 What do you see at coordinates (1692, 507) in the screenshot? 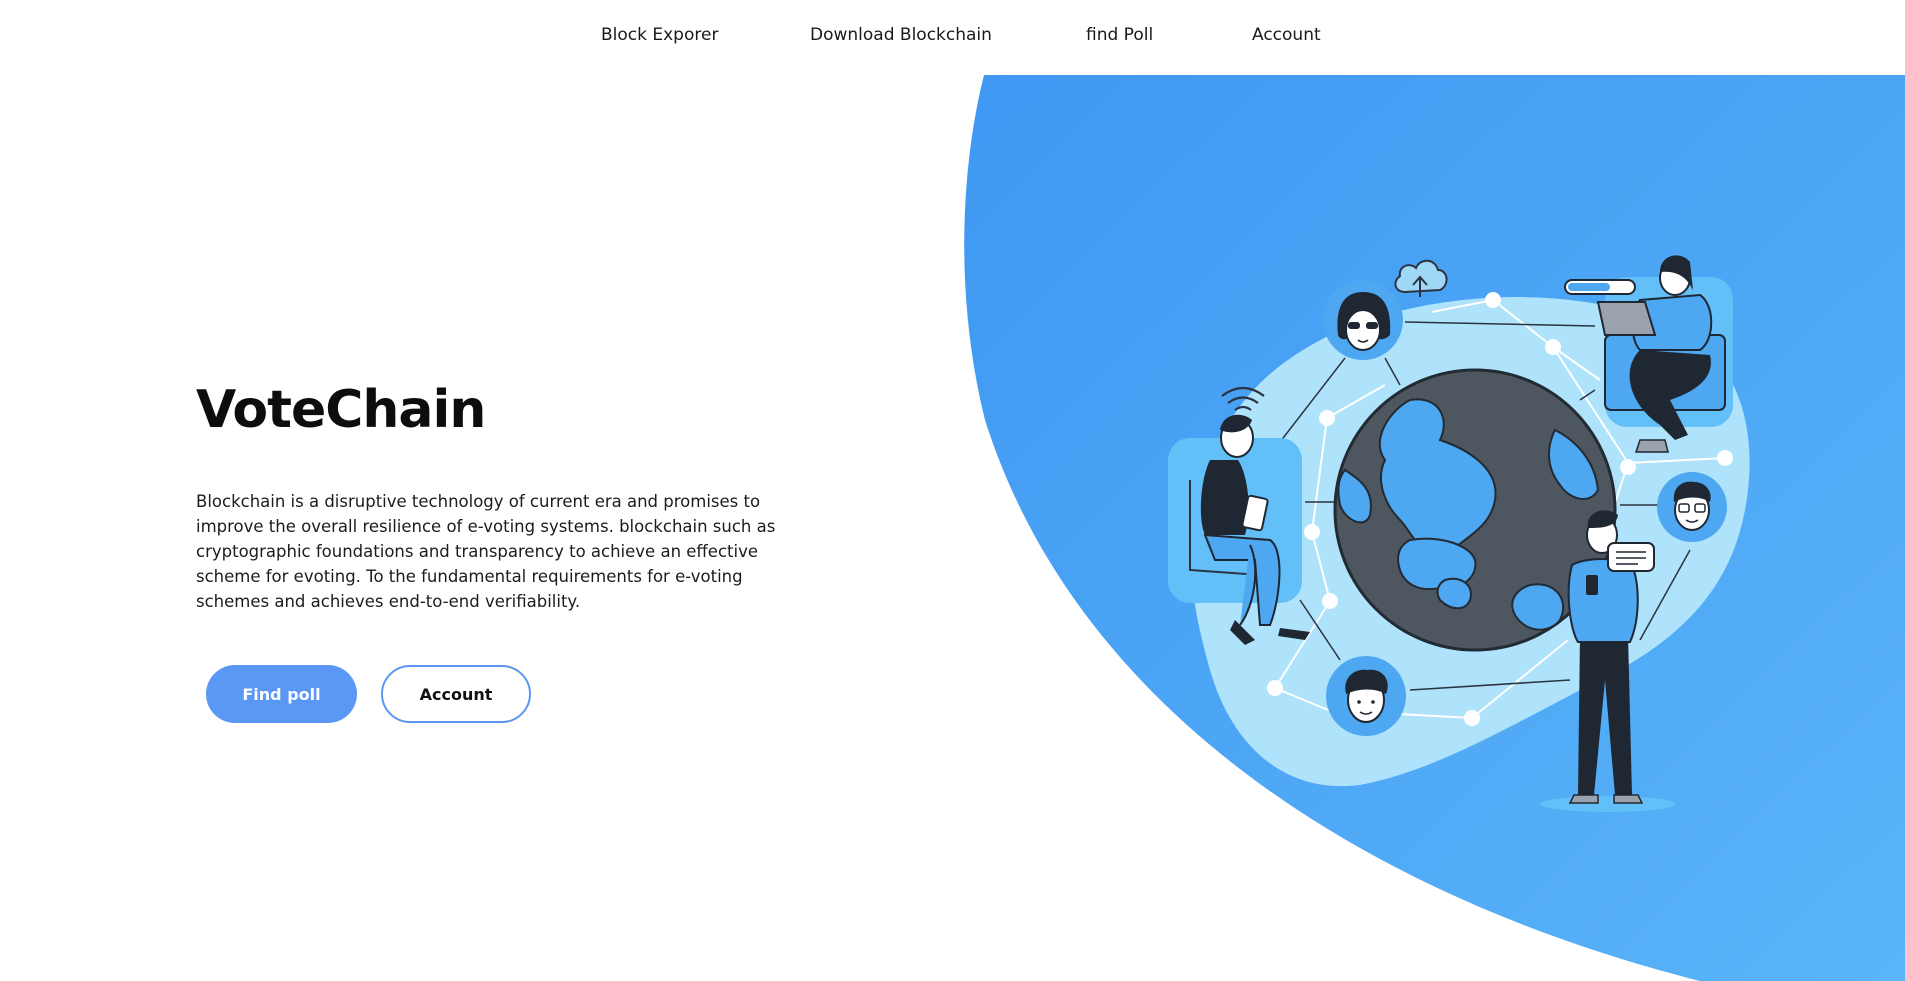
I see `avatar-man-glasses` at bounding box center [1692, 507].